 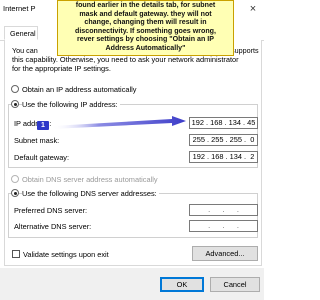 I want to click on step-badge: 1, so click(x=43, y=125).